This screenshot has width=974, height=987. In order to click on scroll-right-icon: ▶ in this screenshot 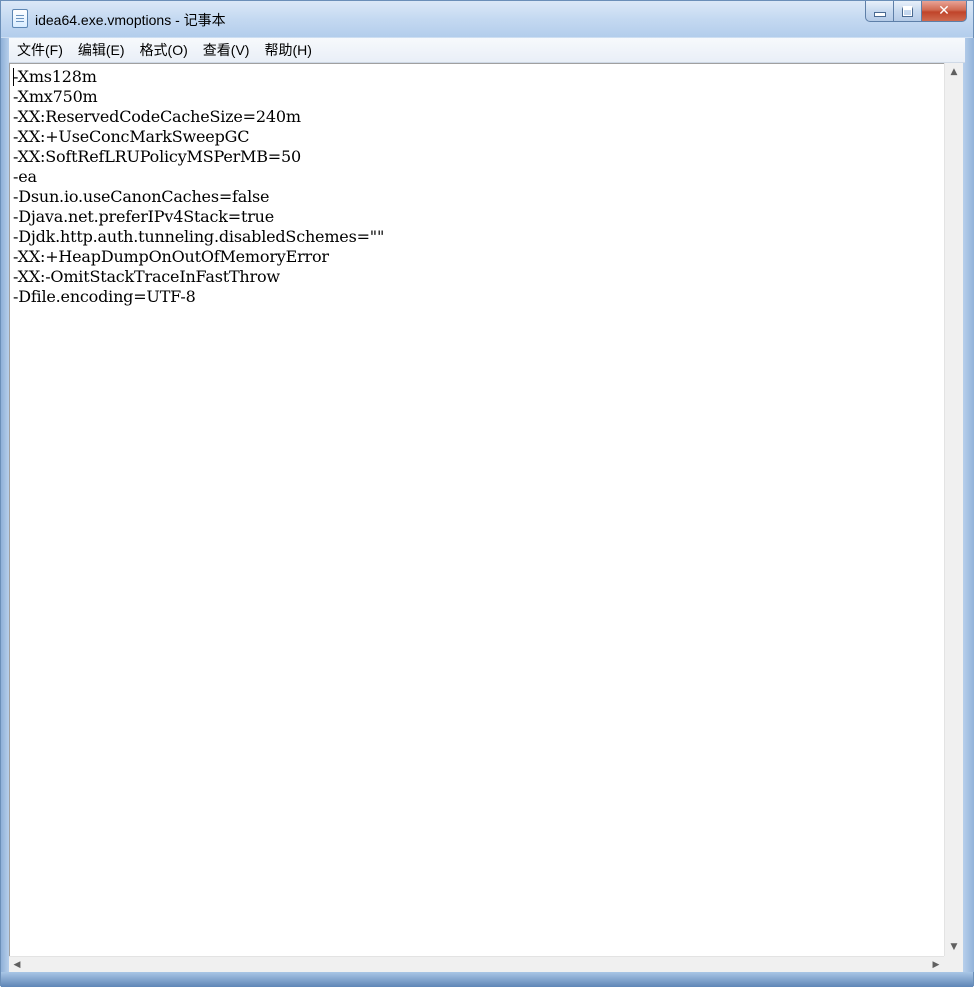, I will do `click(936, 965)`.